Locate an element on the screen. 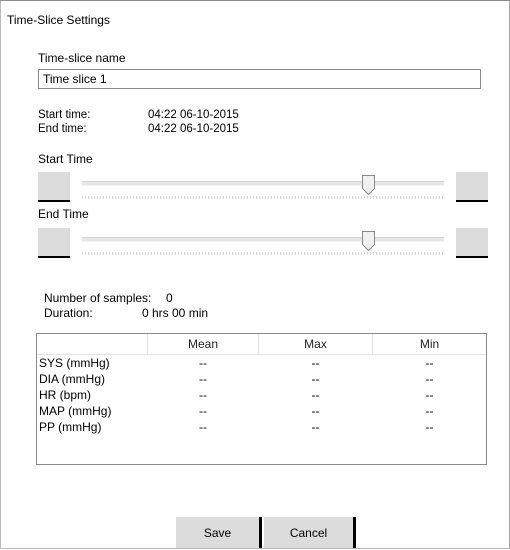 This screenshot has width=510, height=550. start-time-slider-thumb is located at coordinates (368, 185).